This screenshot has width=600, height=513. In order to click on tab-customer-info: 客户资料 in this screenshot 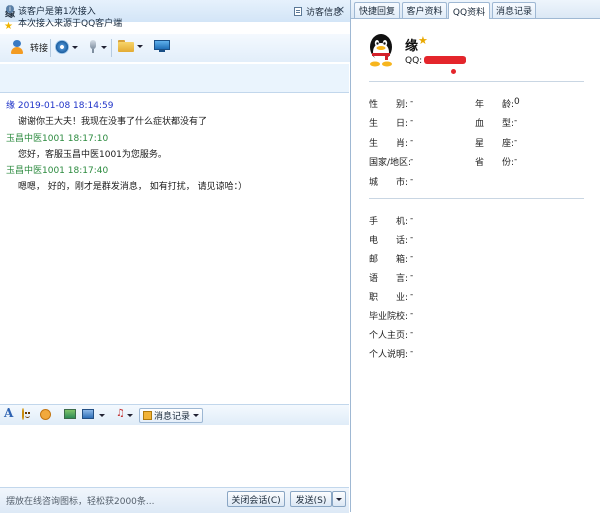, I will do `click(424, 10)`.